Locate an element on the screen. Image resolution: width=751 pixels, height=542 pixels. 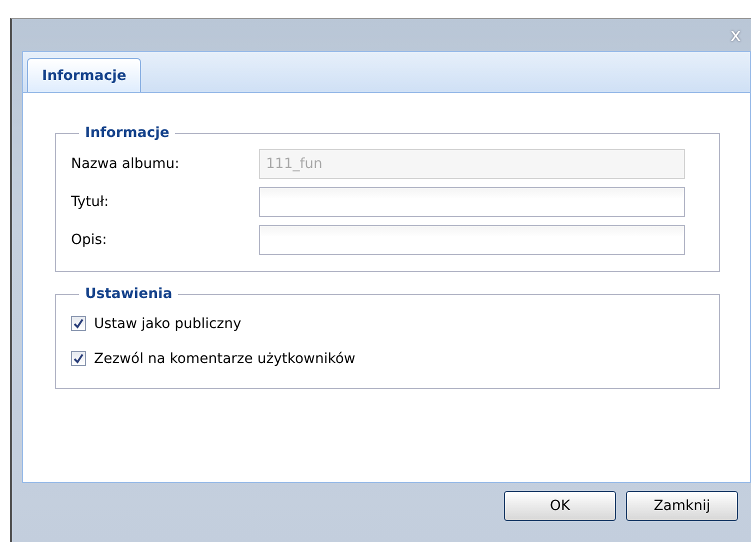
tab: Informacje is located at coordinates (84, 75).